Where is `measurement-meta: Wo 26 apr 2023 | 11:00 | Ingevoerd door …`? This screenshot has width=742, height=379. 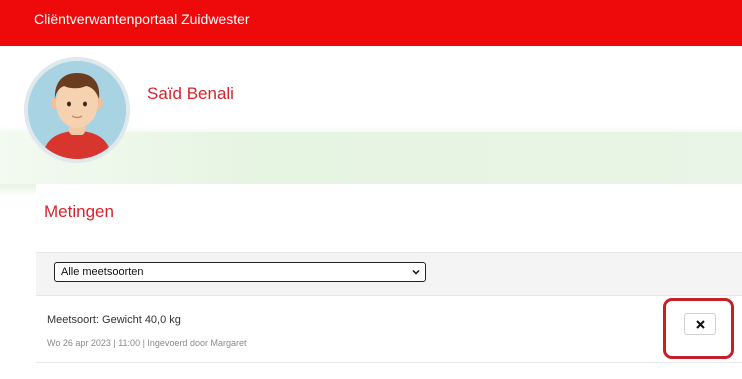 measurement-meta: Wo 26 apr 2023 | 11:00 | Ingevoerd door … is located at coordinates (147, 343).